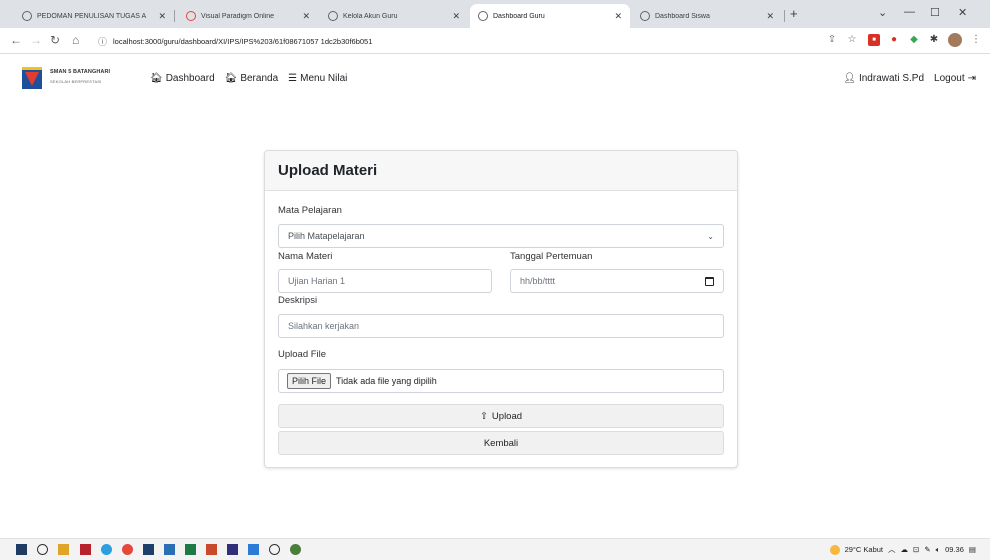  I want to click on logout-link: Logout ⇥, so click(955, 78).